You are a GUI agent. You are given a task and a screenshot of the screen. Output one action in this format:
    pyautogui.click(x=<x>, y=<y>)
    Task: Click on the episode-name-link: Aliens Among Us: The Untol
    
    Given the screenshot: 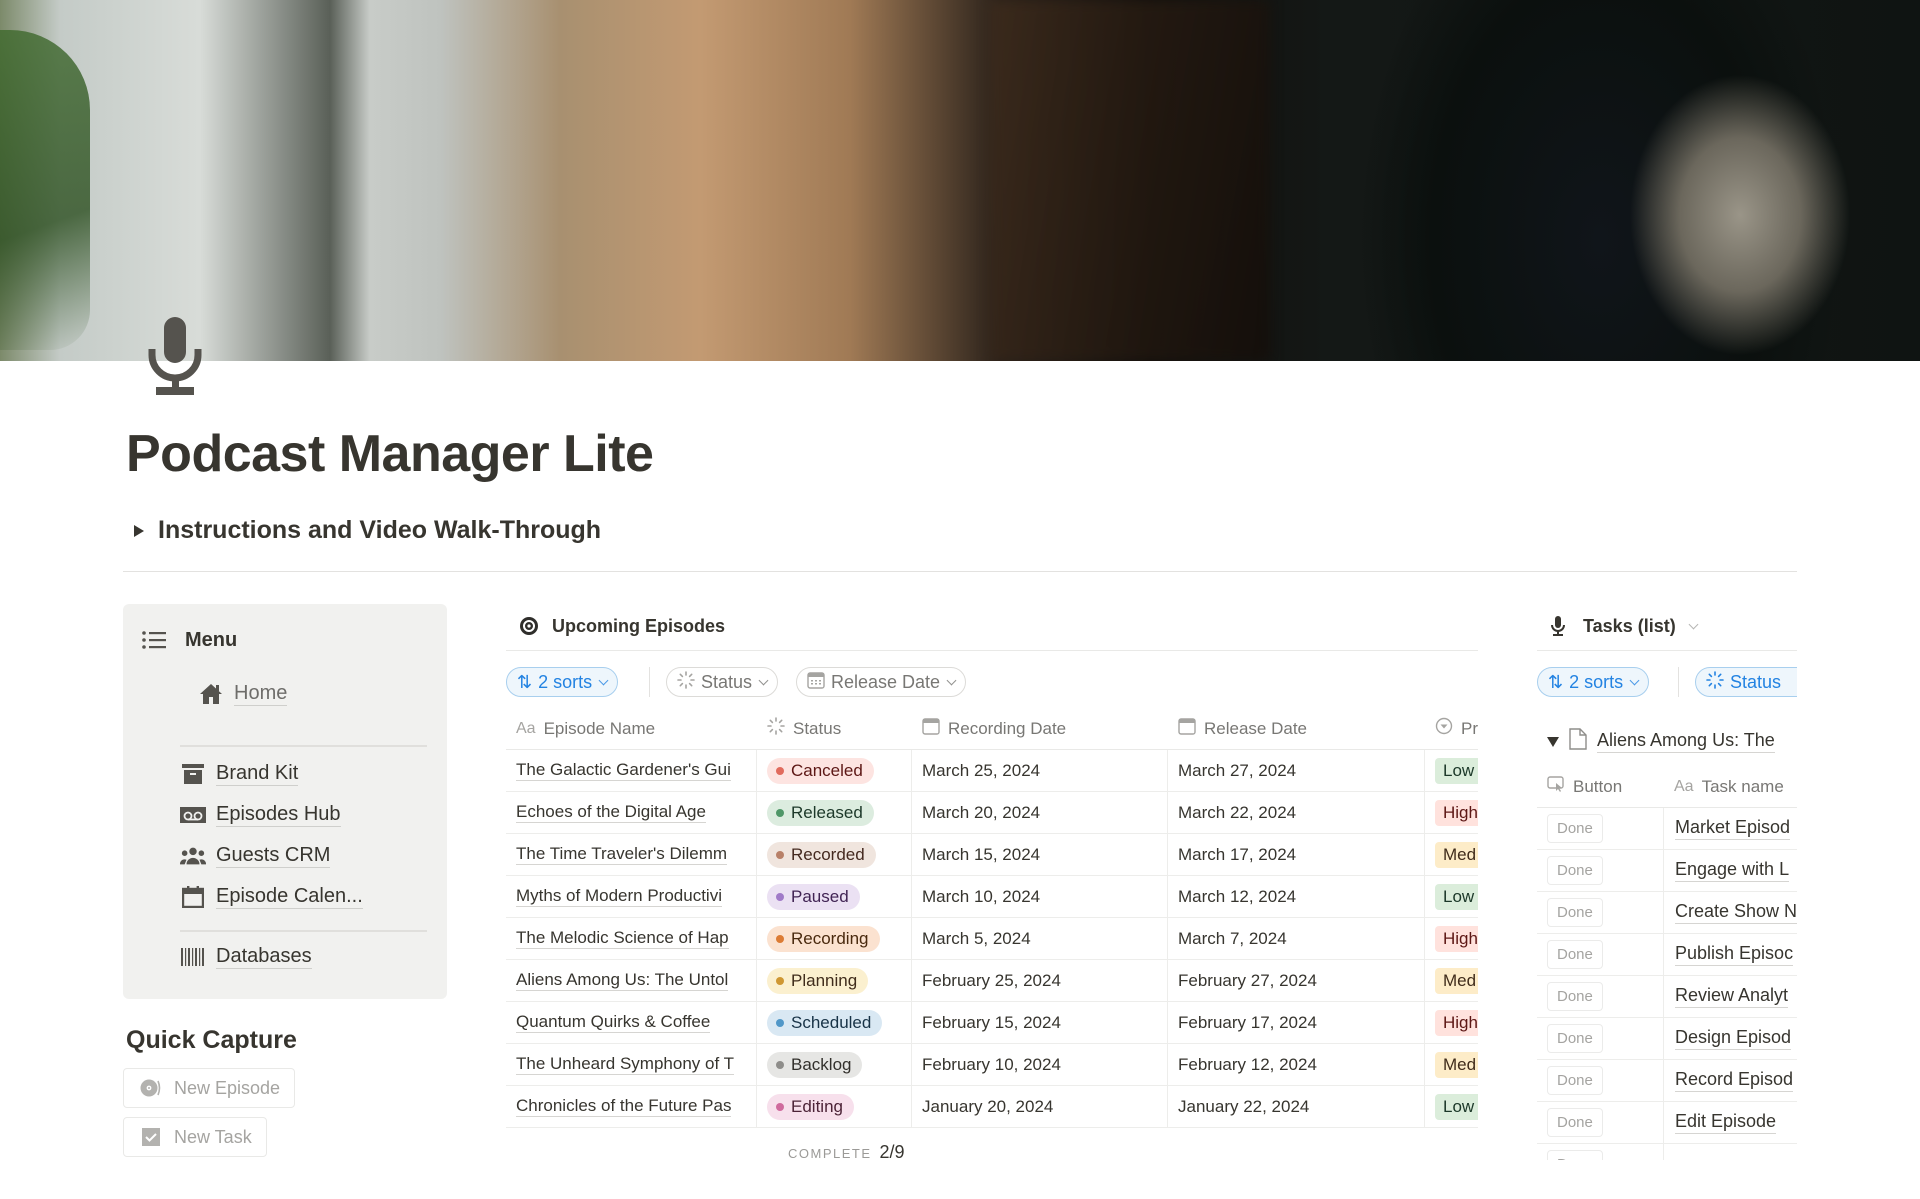 What is the action you would take?
    pyautogui.click(x=622, y=981)
    